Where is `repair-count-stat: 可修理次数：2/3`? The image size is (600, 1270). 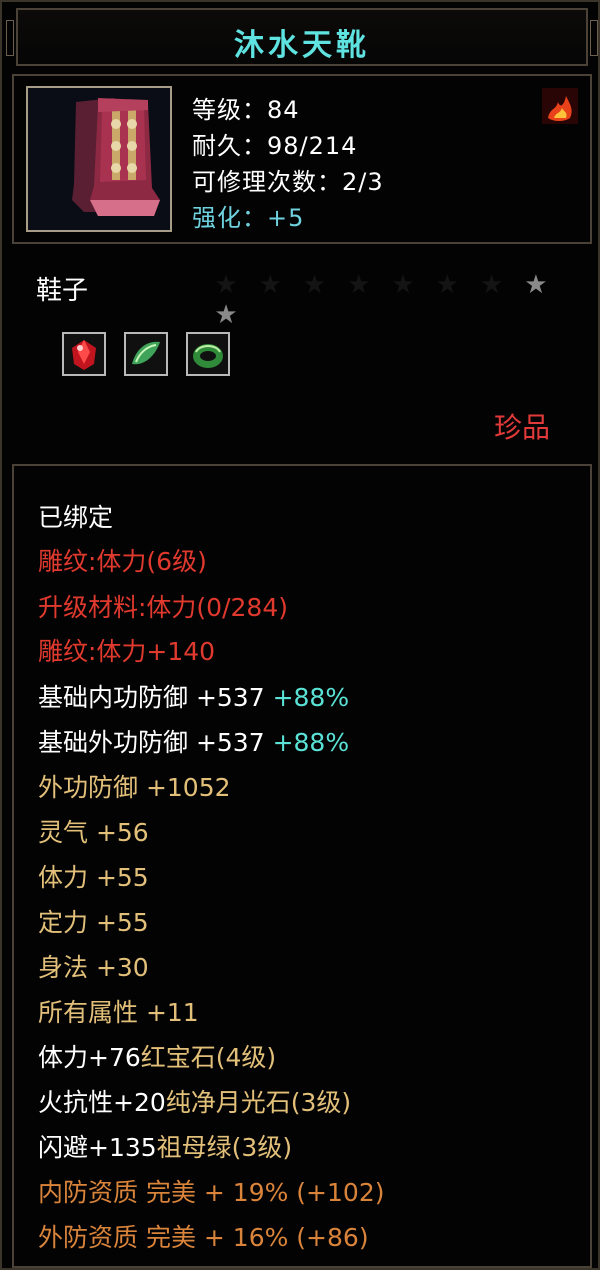
repair-count-stat: 可修理次数：2/3 is located at coordinates (288, 182).